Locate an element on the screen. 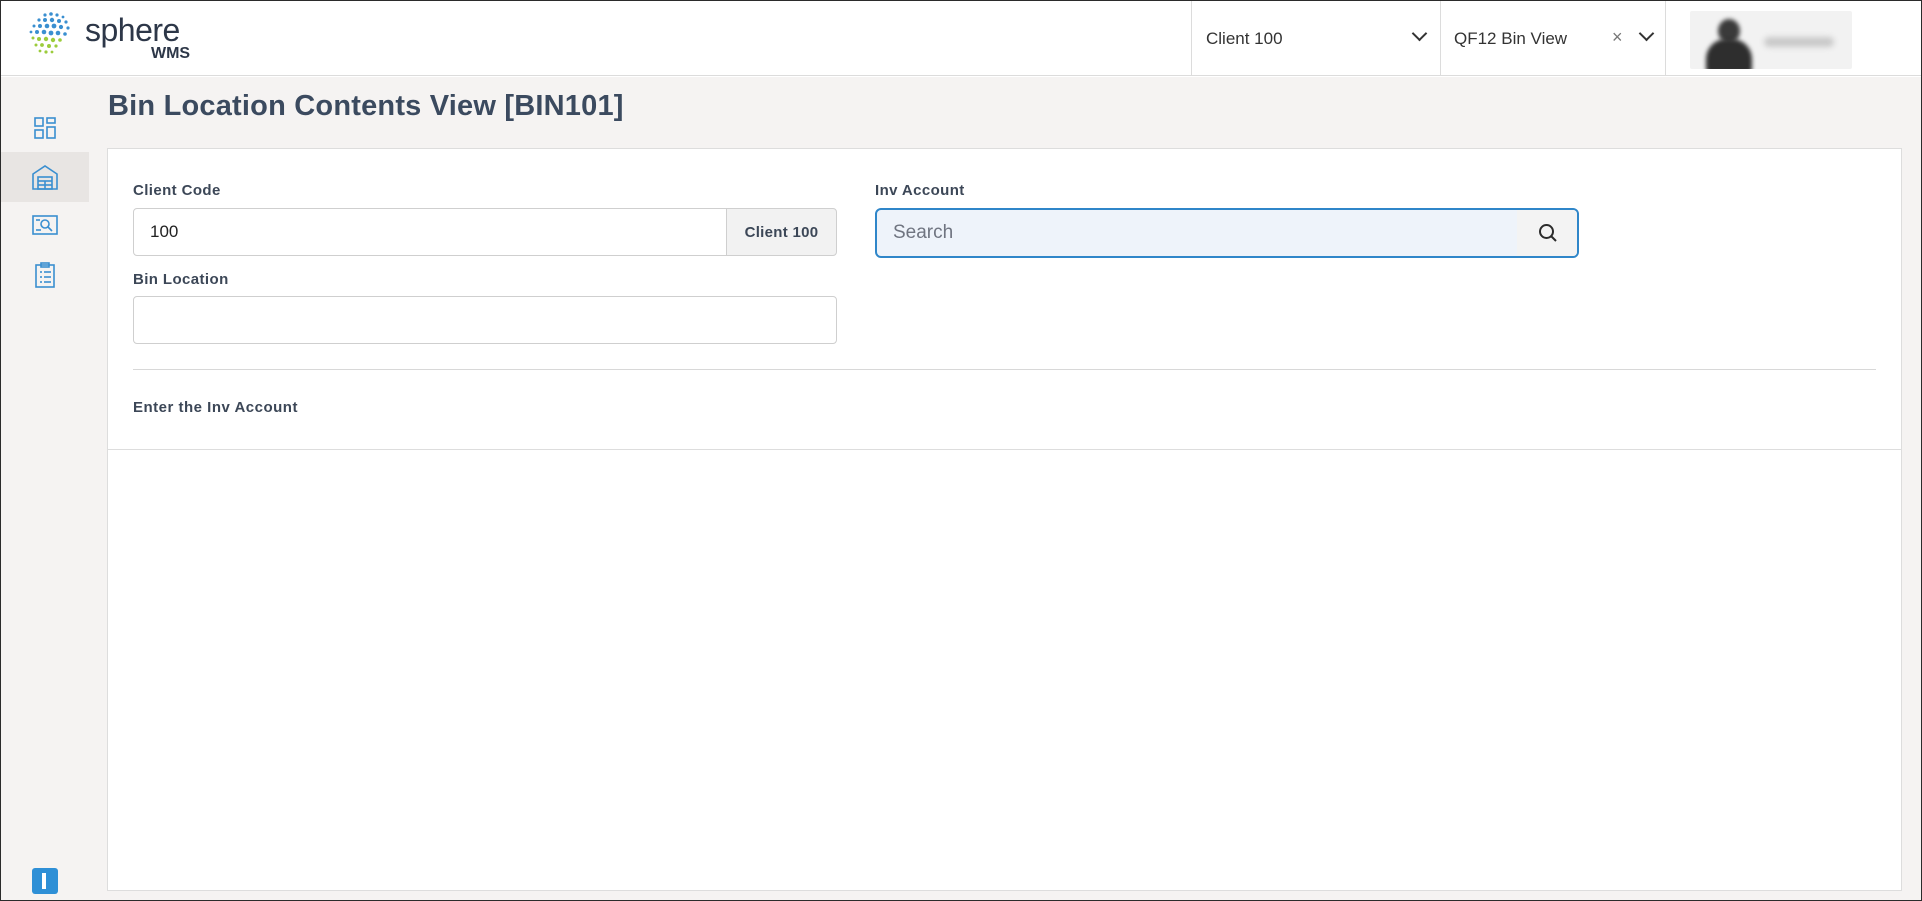 This screenshot has width=1922, height=901. user-name-redacted is located at coordinates (1799, 42).